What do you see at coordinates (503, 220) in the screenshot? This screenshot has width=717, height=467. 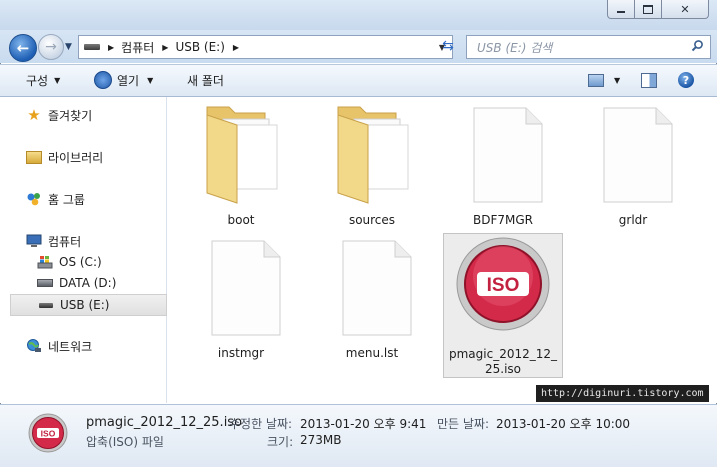 I see `file-name: BDF7MGR` at bounding box center [503, 220].